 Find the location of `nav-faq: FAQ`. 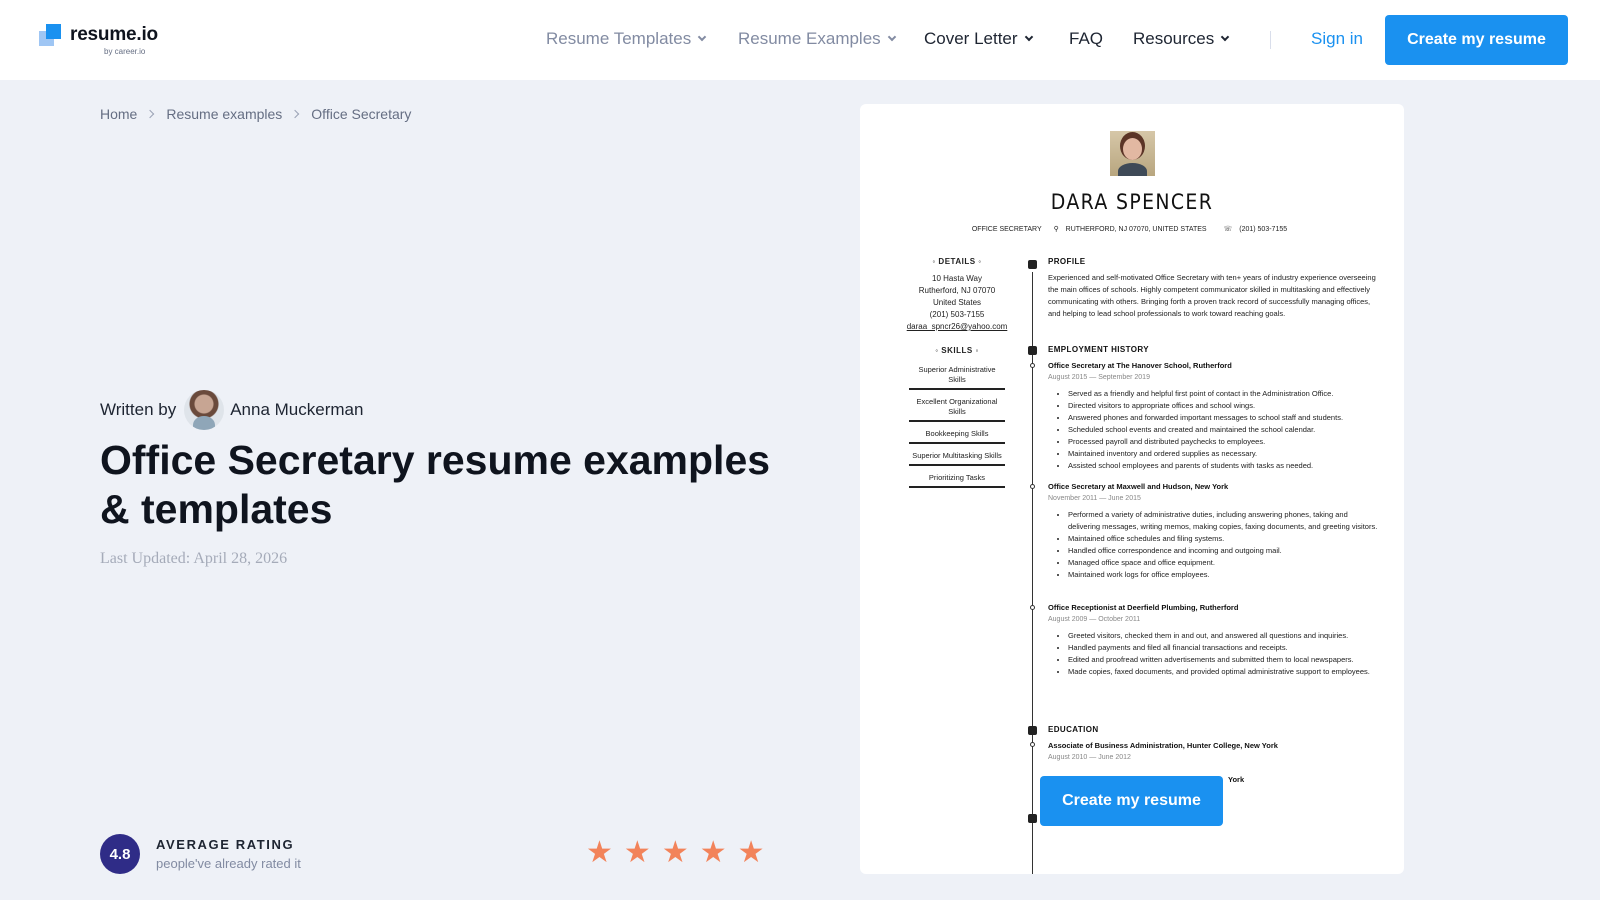

nav-faq: FAQ is located at coordinates (1086, 39).